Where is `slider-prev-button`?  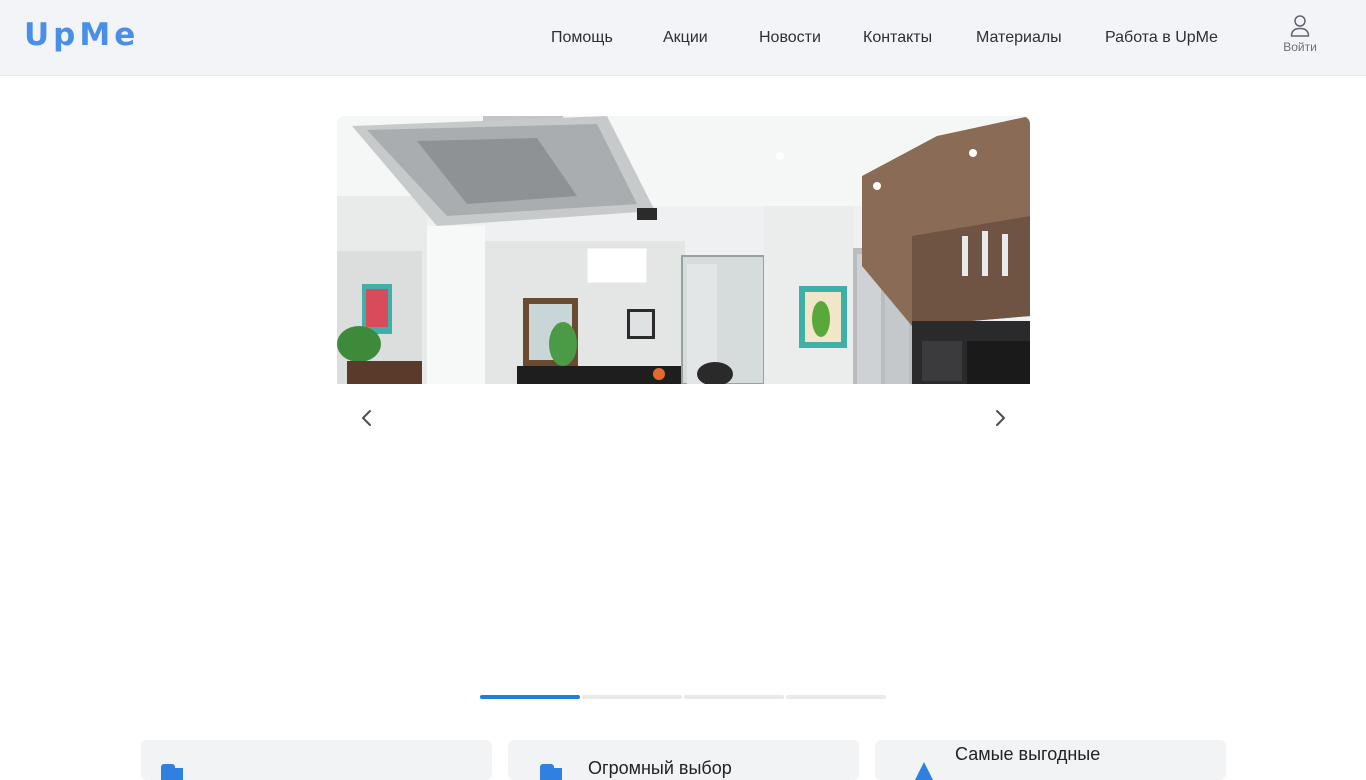 slider-prev-button is located at coordinates (367, 418).